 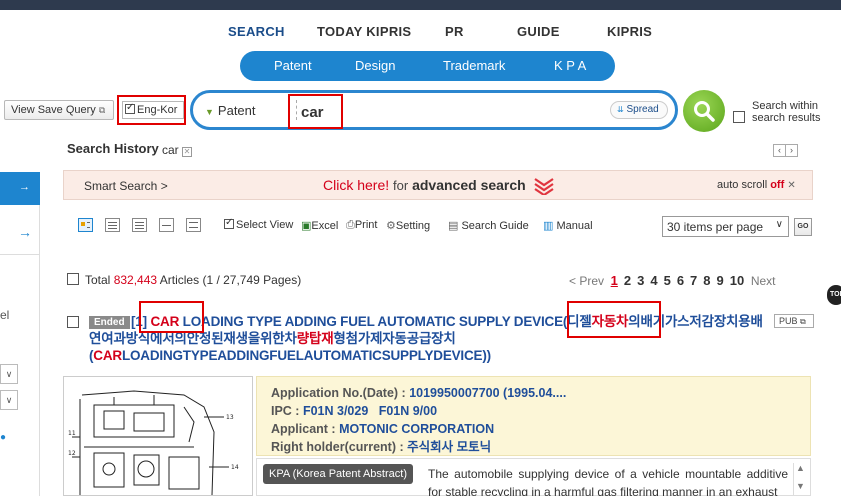 I want to click on kpa-scrollbar: ▲ ▼, so click(x=800, y=479).